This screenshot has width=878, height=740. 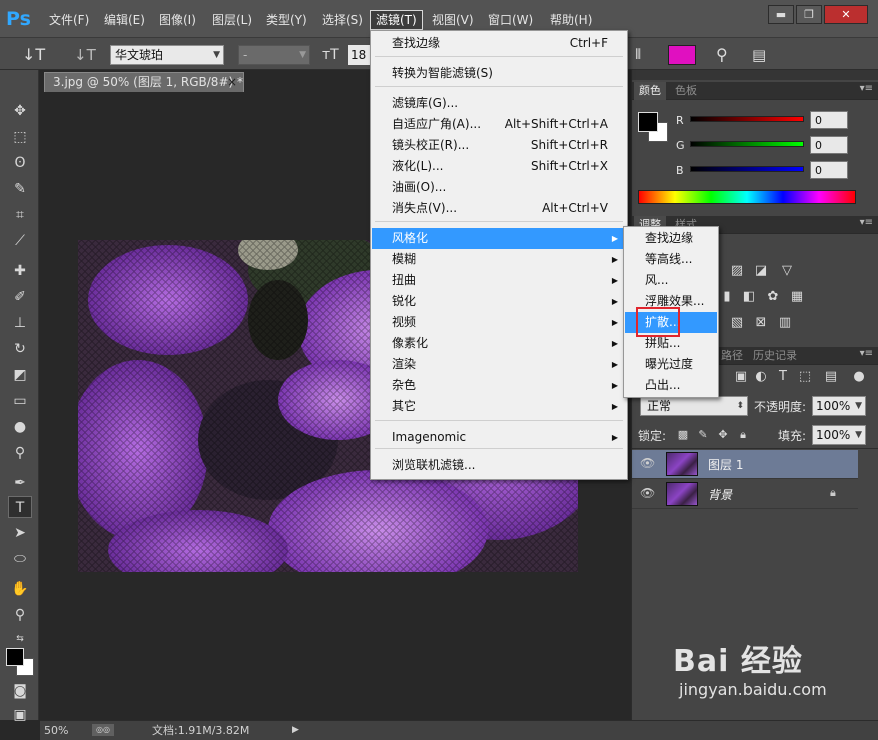 What do you see at coordinates (743, 435) in the screenshot?
I see `lock-all-icon: 🔒︎` at bounding box center [743, 435].